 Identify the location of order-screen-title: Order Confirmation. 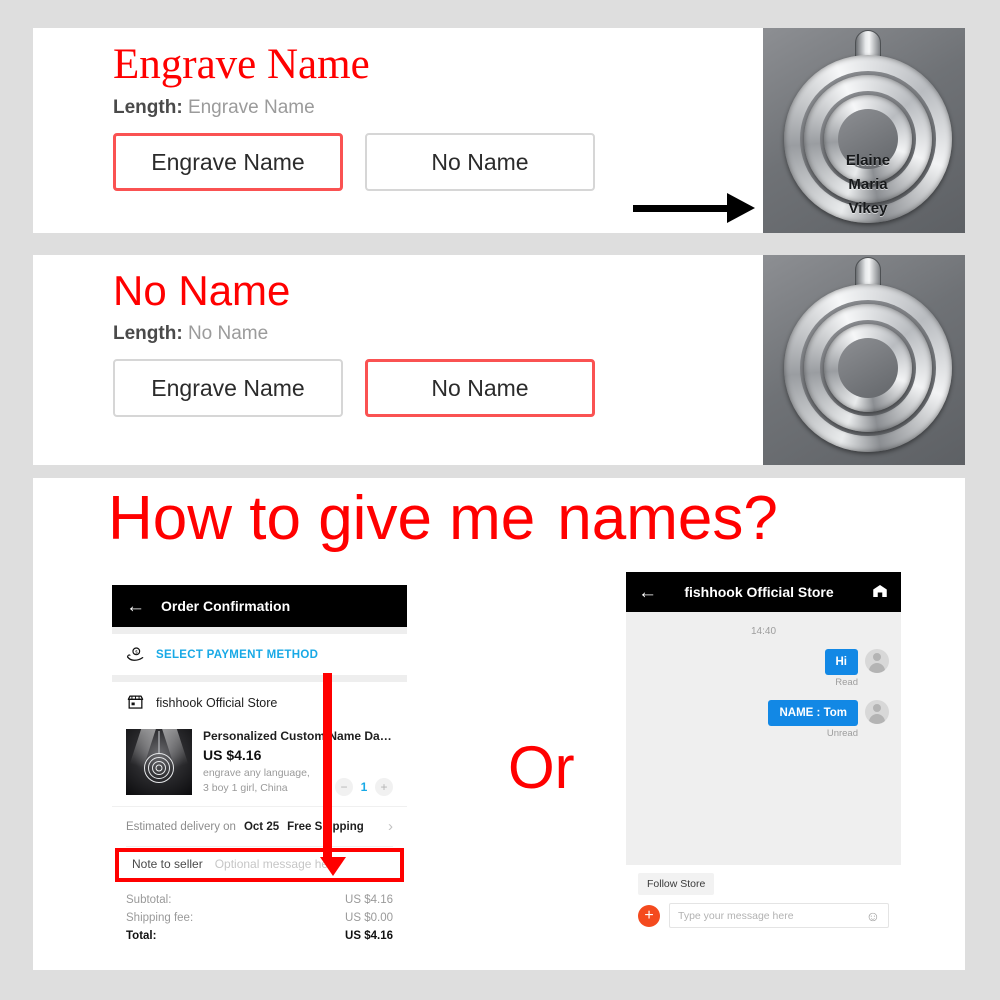
(226, 606).